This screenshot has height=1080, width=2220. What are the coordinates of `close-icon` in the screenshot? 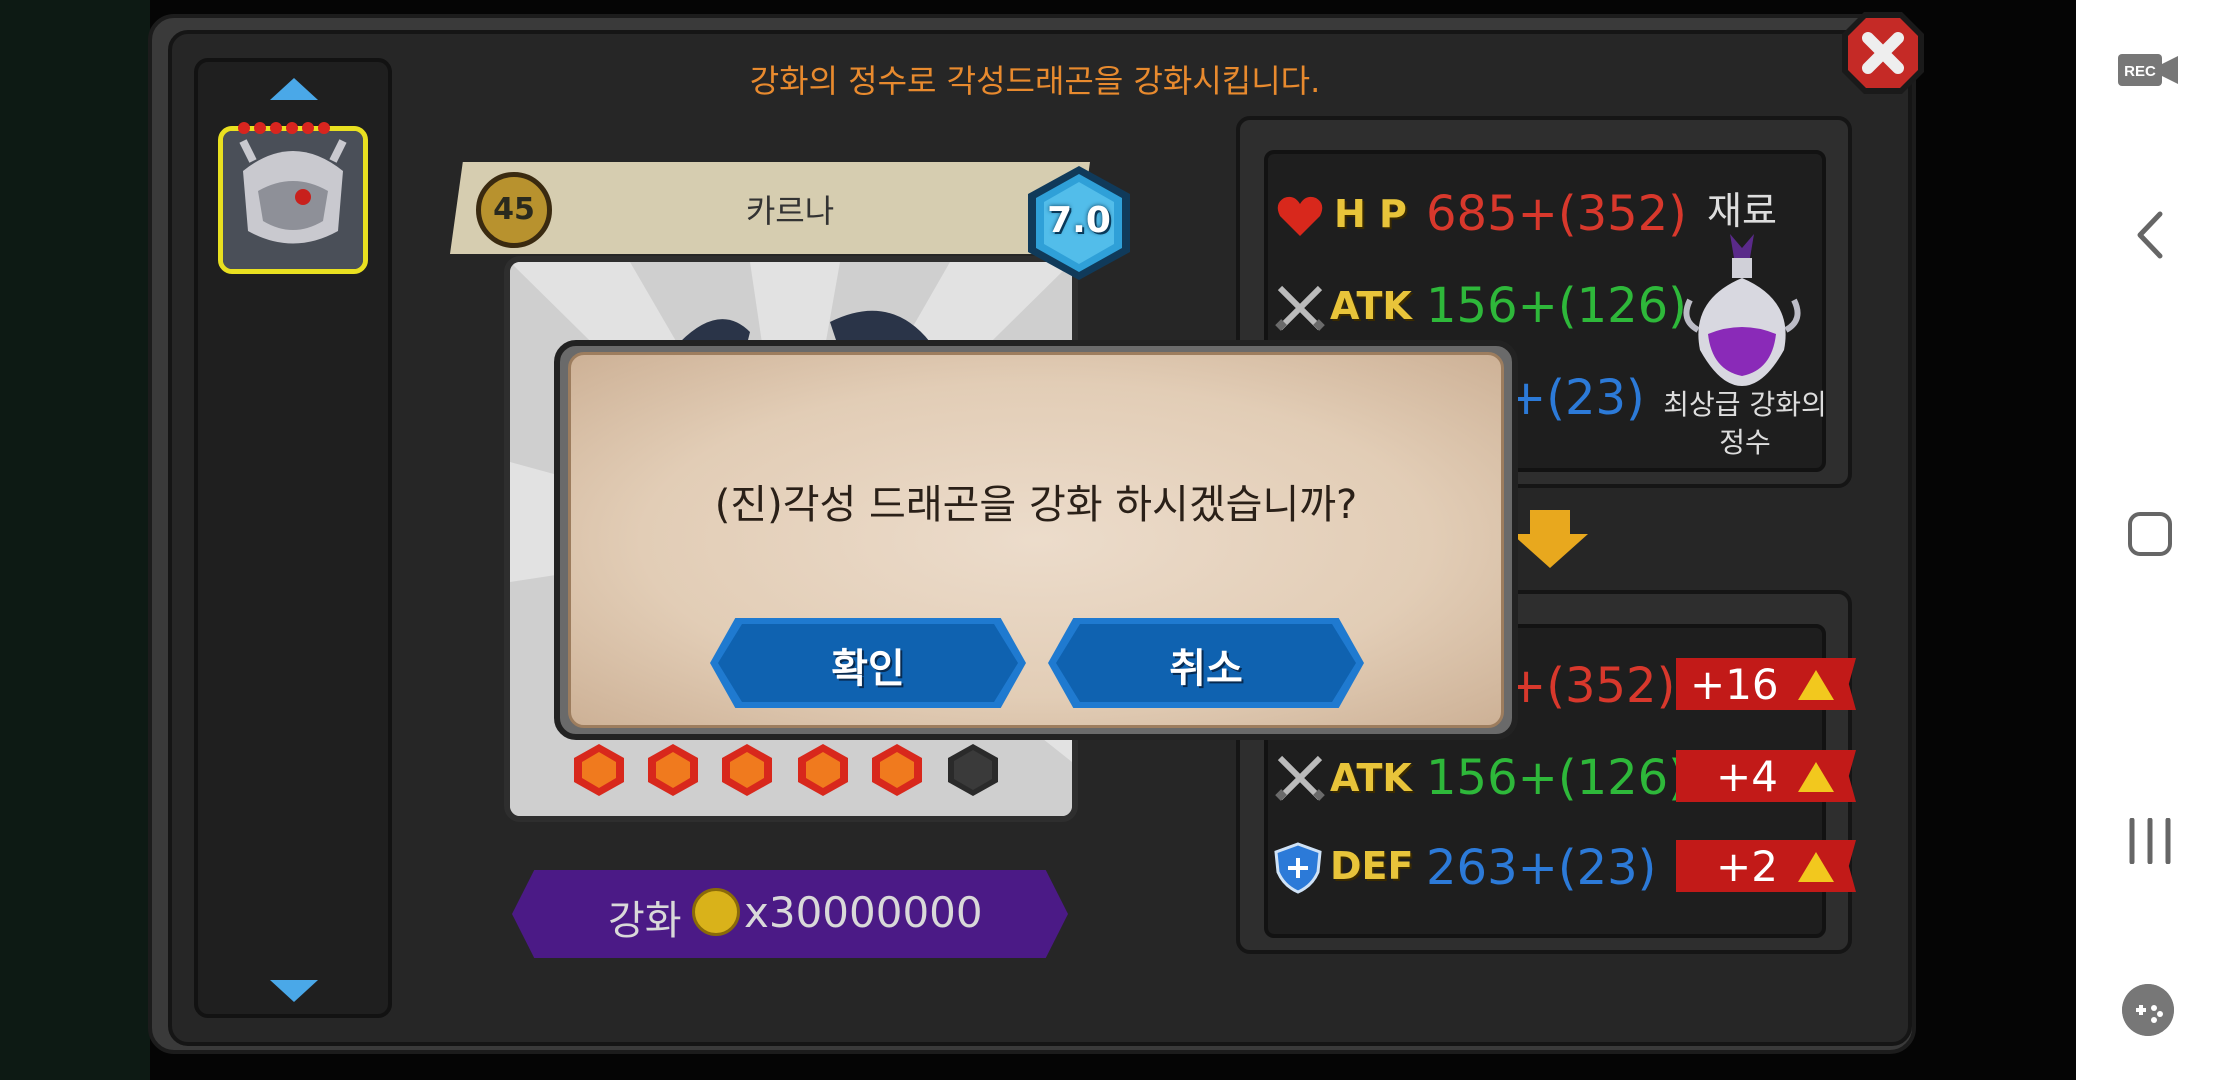 It's located at (1883, 53).